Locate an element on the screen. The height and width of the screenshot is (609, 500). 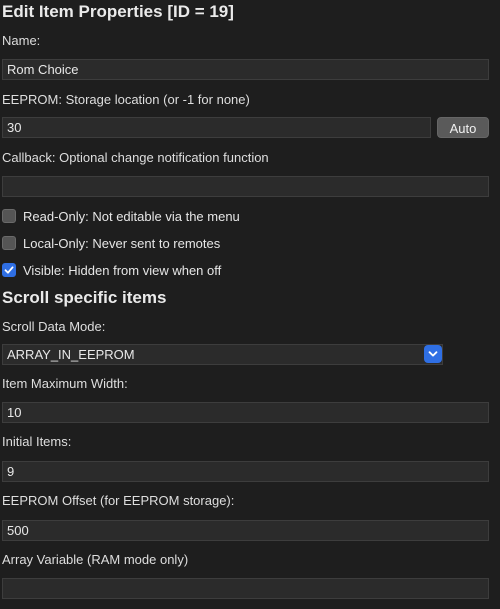
visible-checkbox is located at coordinates (9, 270).